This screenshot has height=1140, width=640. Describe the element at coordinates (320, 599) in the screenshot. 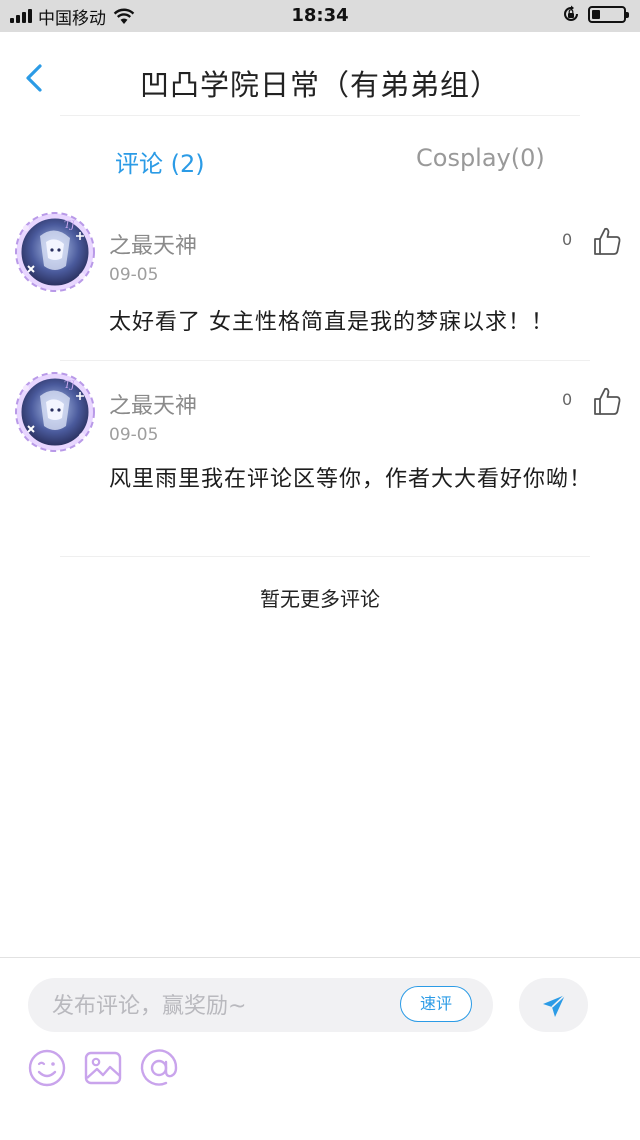

I see `no-more-comments: 暂无更多评论` at that location.